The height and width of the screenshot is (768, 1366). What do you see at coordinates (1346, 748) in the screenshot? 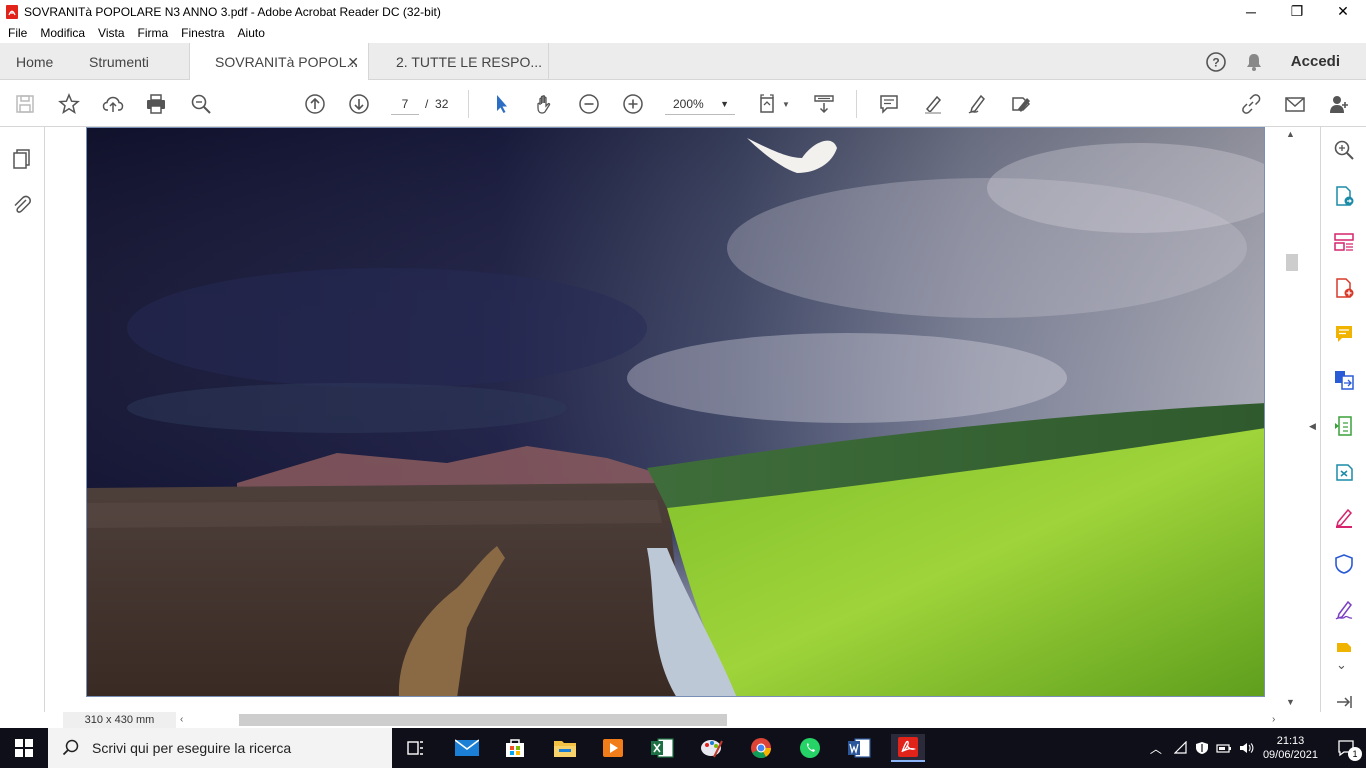
I see `action-center-button: 1` at bounding box center [1346, 748].